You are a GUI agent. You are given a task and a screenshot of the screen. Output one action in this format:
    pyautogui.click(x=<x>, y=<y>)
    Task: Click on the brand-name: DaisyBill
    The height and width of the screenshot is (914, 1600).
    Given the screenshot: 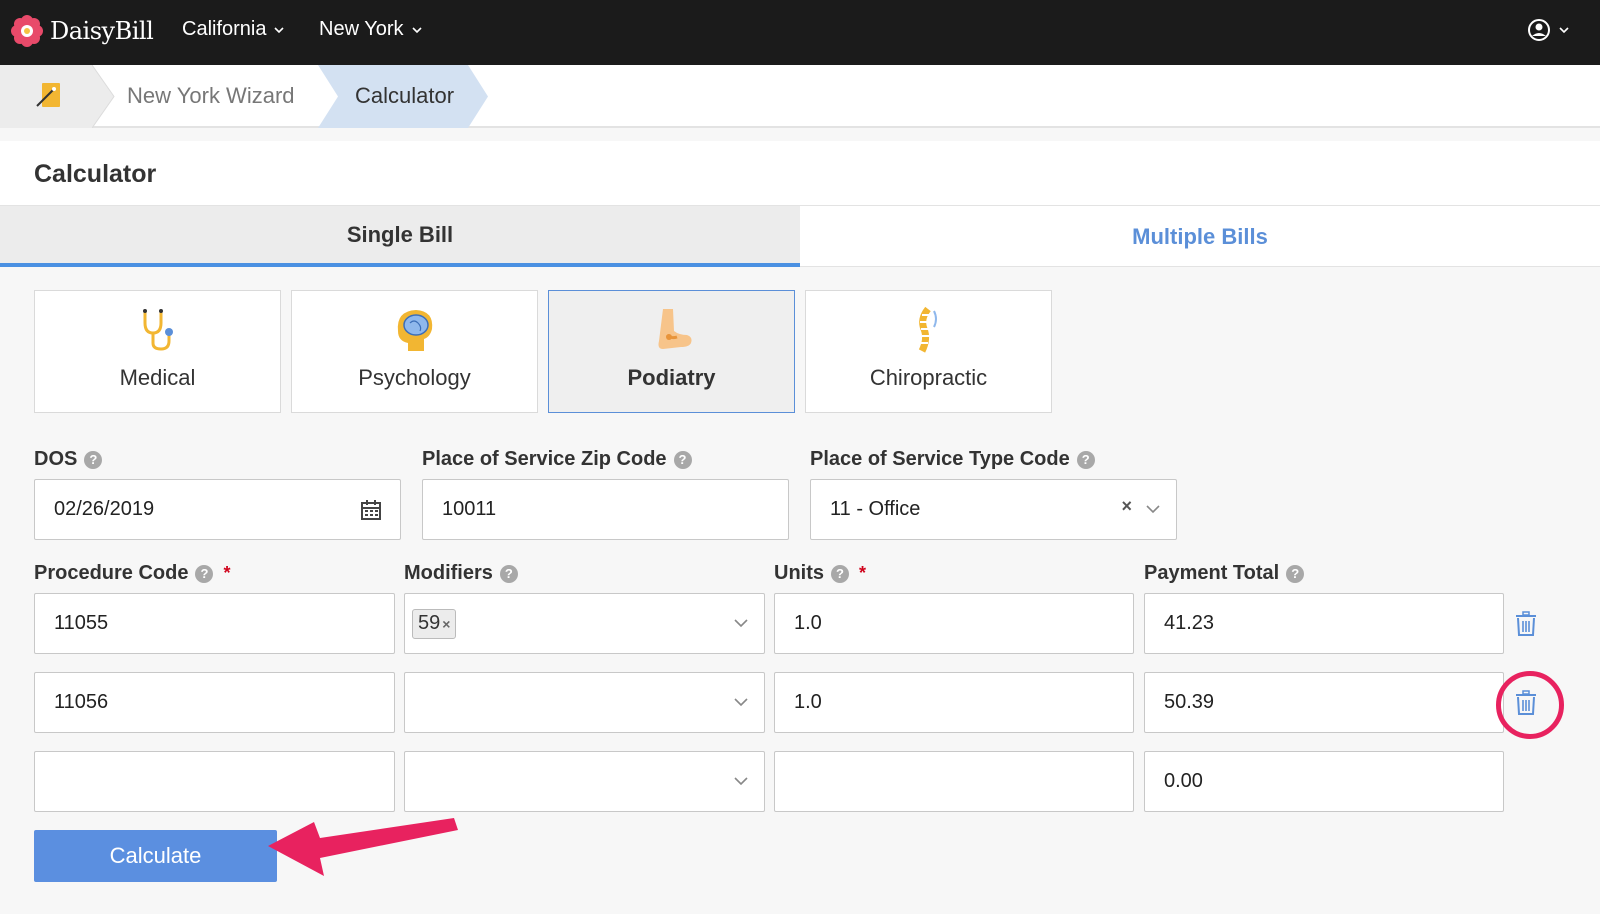 What is the action you would take?
    pyautogui.click(x=102, y=31)
    